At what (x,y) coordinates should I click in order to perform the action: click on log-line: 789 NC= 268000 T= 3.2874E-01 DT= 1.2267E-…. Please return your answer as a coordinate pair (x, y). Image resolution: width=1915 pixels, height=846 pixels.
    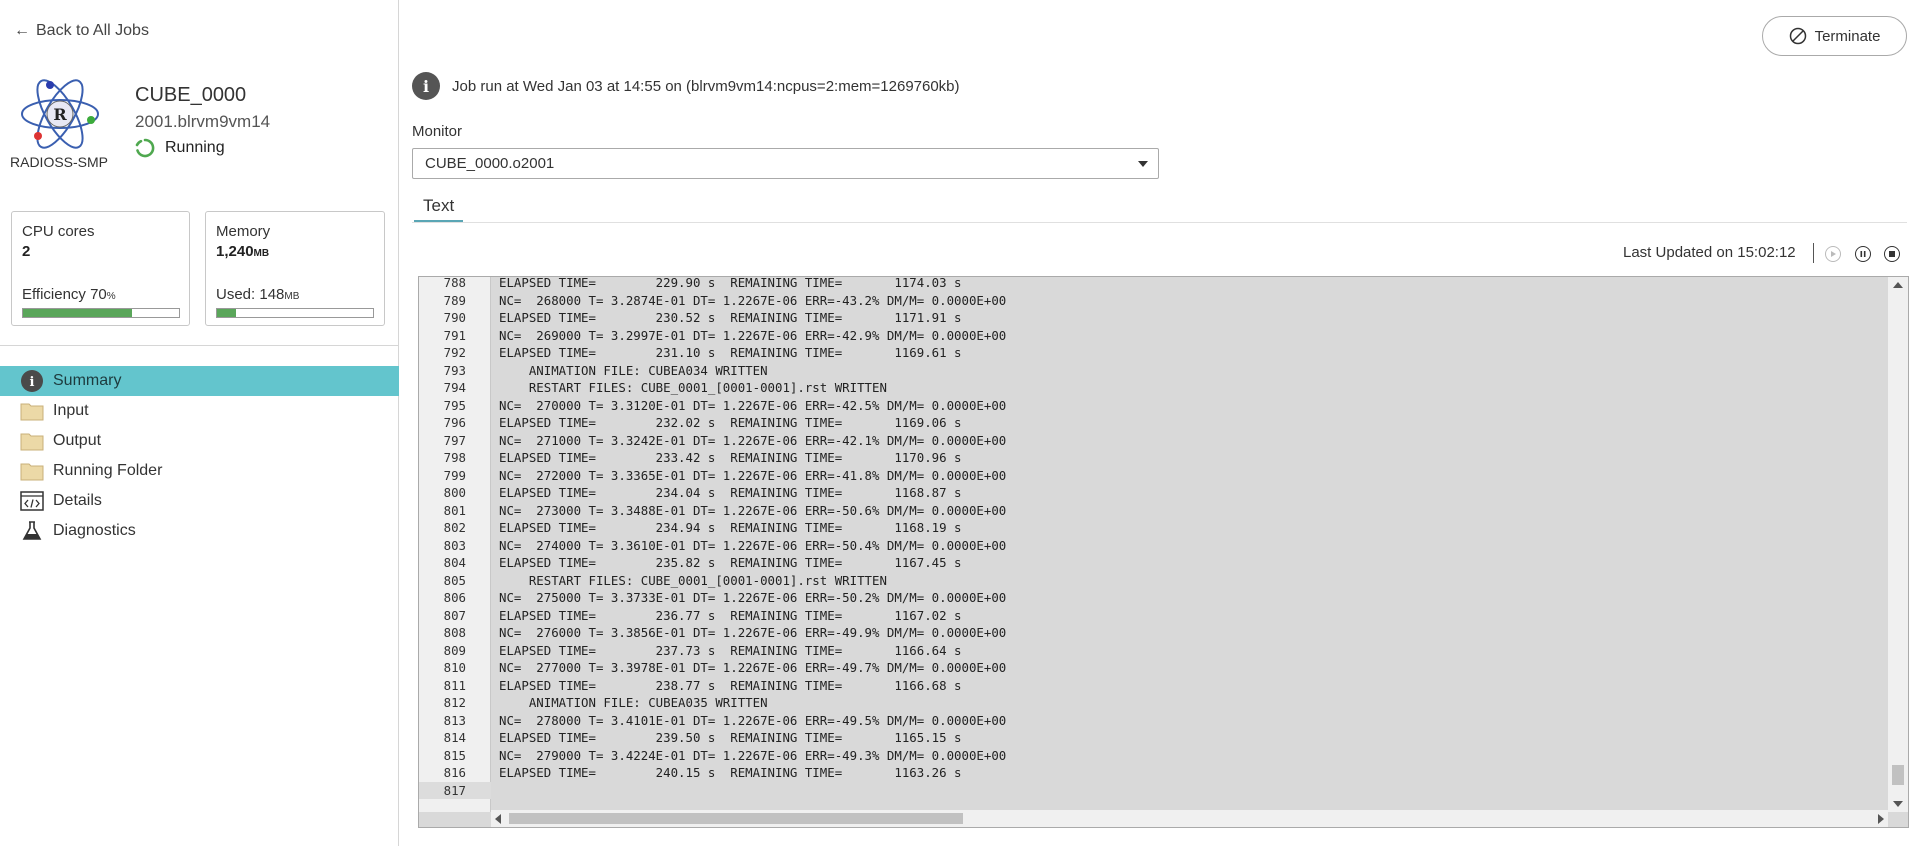
    Looking at the image, I should click on (1154, 301).